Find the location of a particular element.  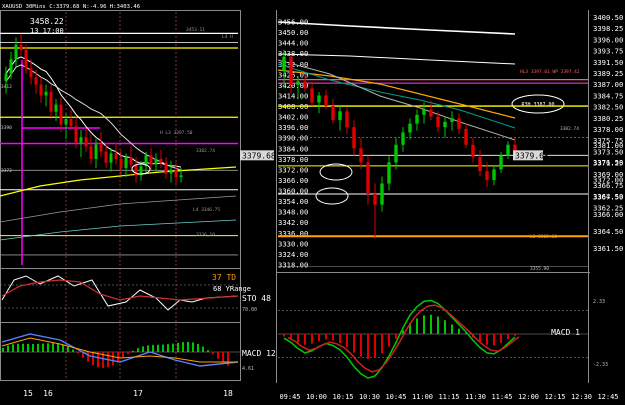

right-ma-top is located at coordinates (396, 28).